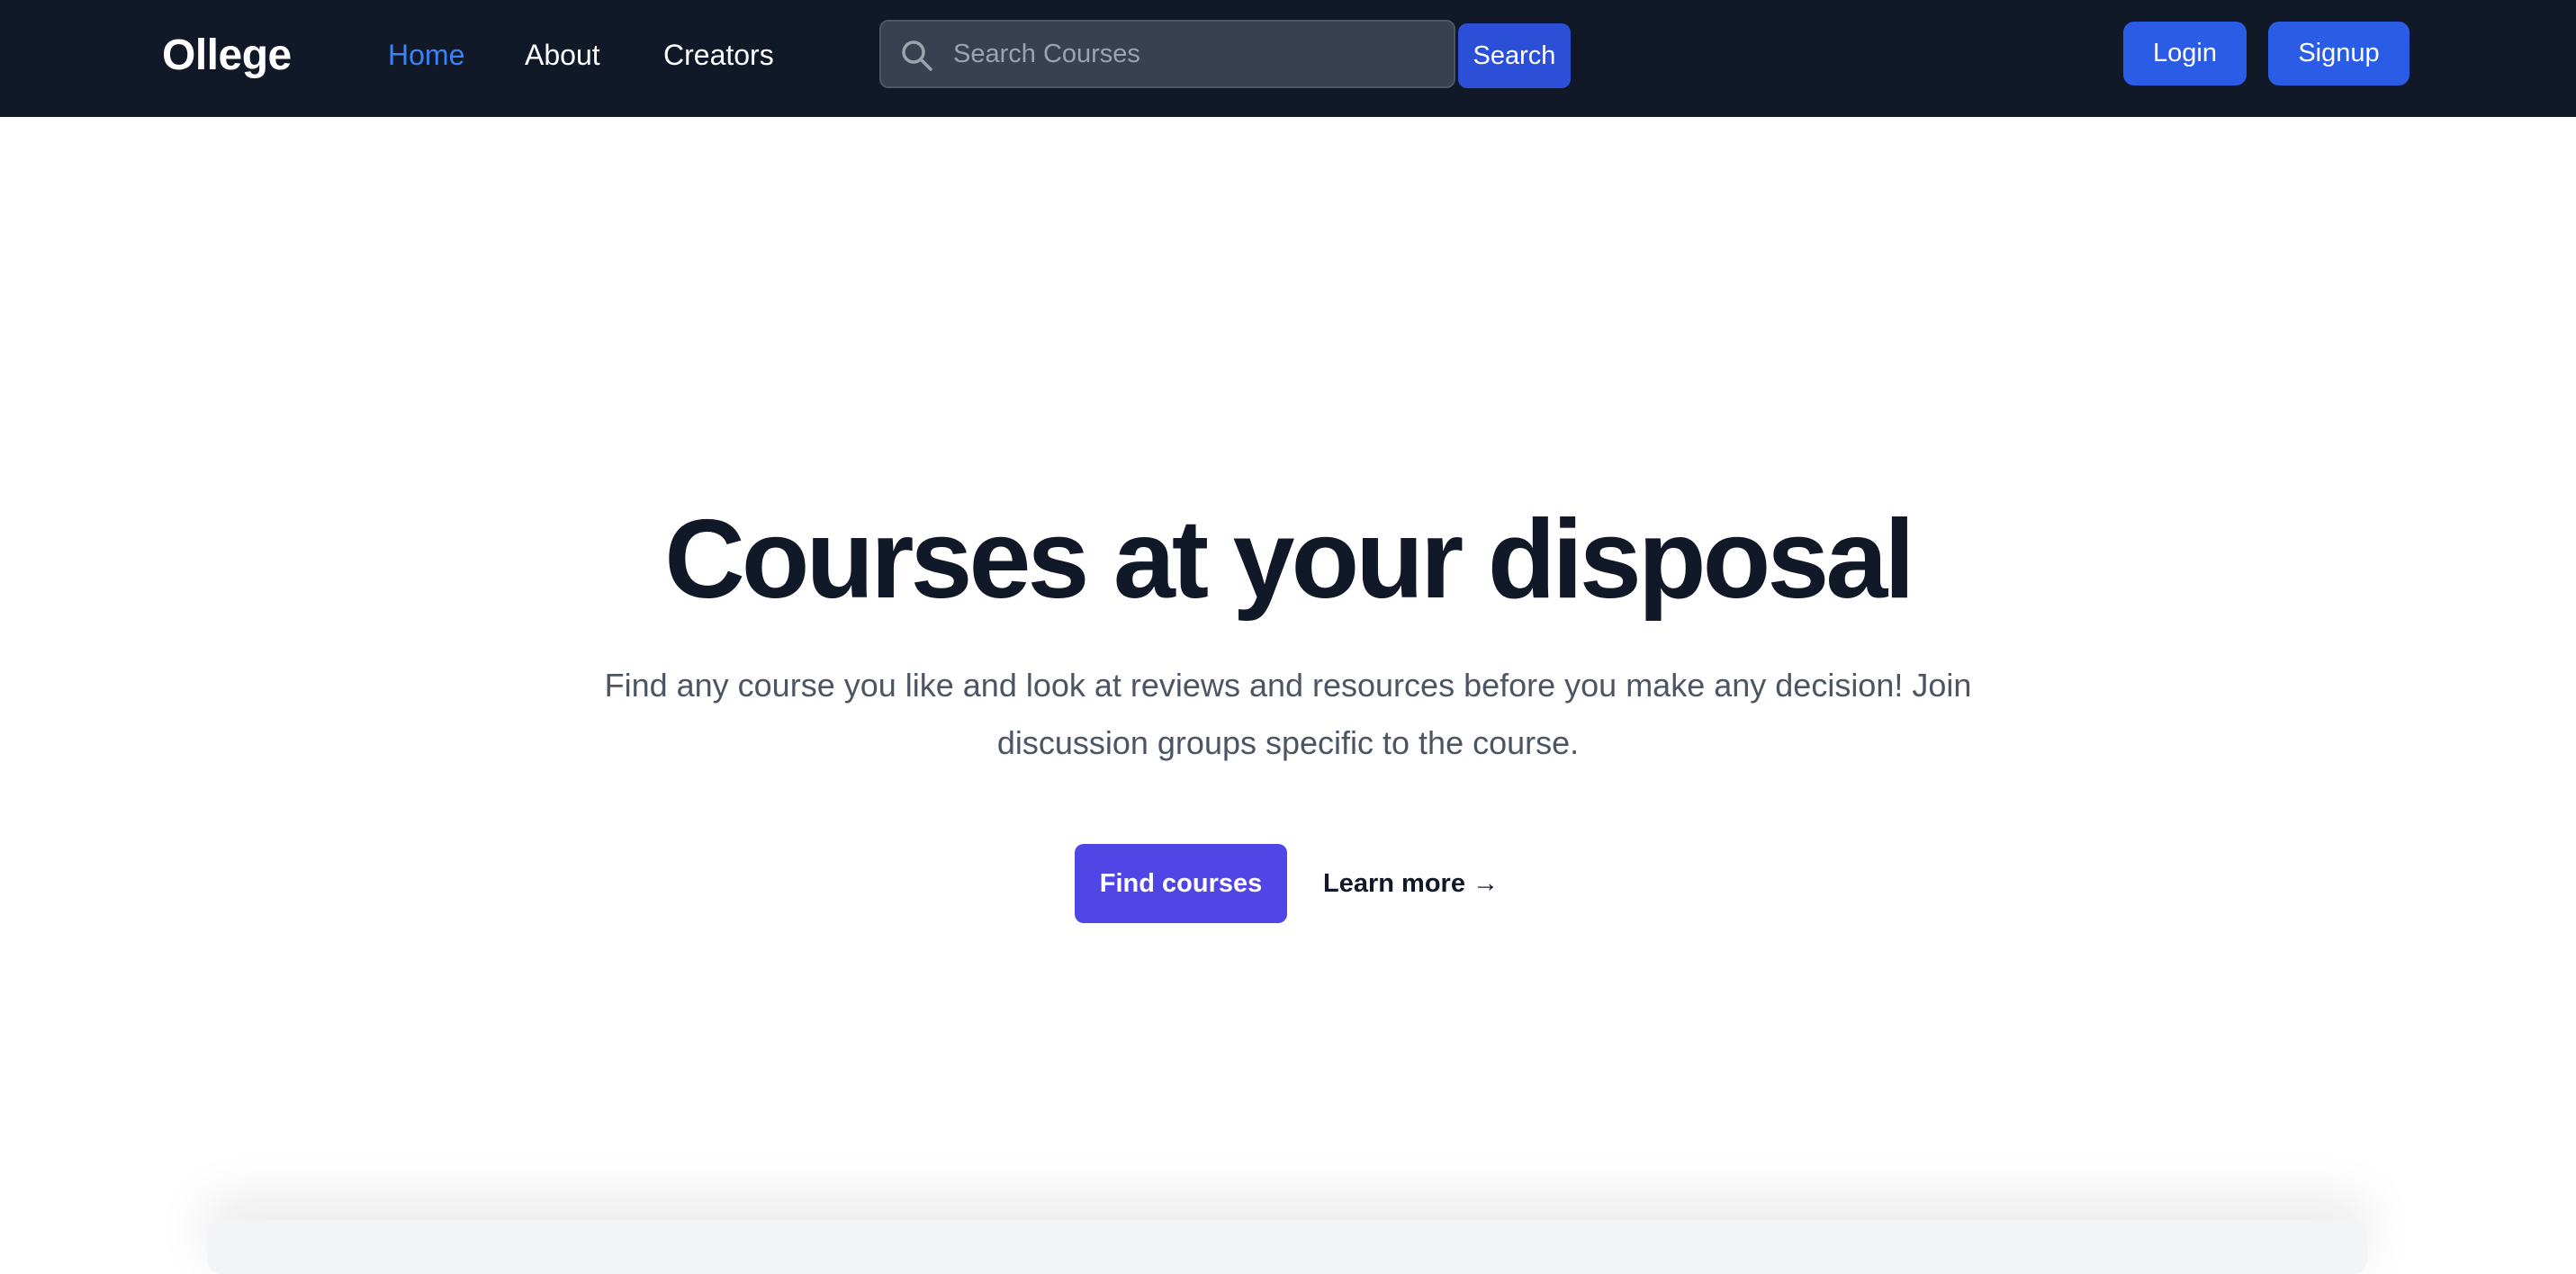 The height and width of the screenshot is (1274, 2576). I want to click on nav-link-home: Home, so click(426, 55).